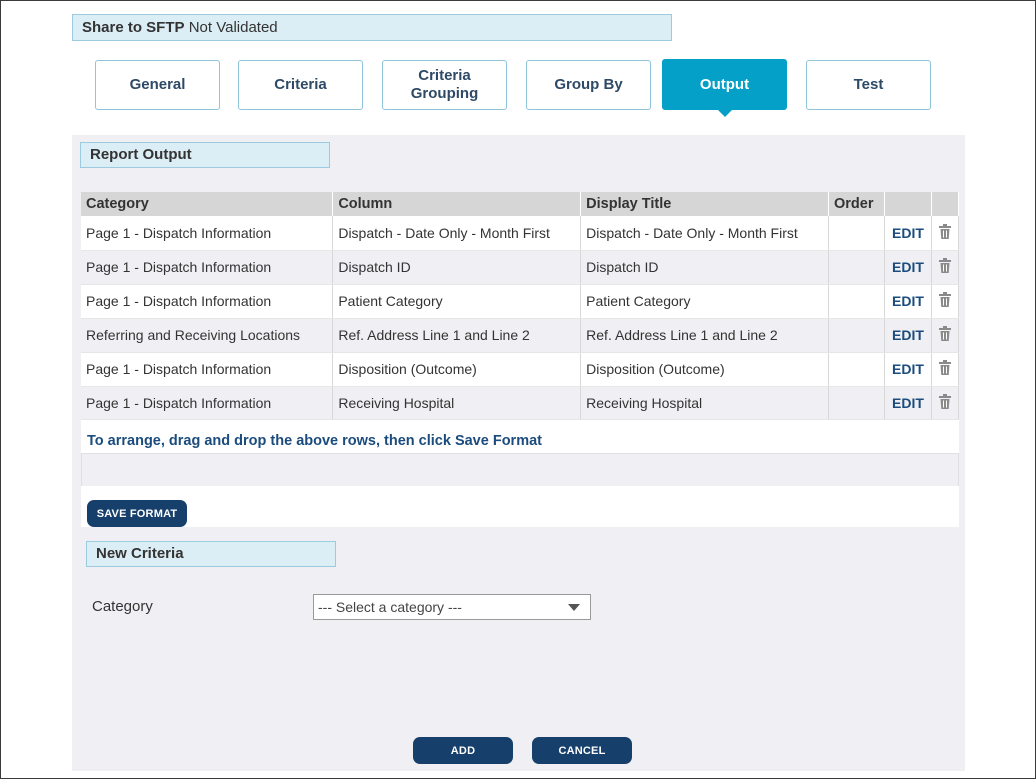  Describe the element at coordinates (137, 513) in the screenshot. I see `save-format-button: SAVE FORMAT` at that location.